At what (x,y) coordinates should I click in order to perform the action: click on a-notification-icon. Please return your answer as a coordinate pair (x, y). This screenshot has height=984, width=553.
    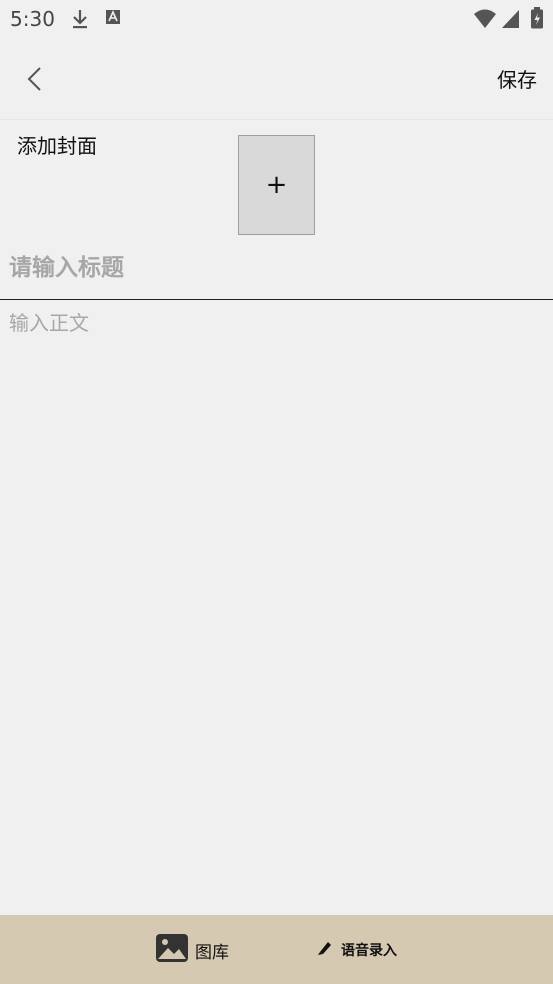
    Looking at the image, I should click on (113, 19).